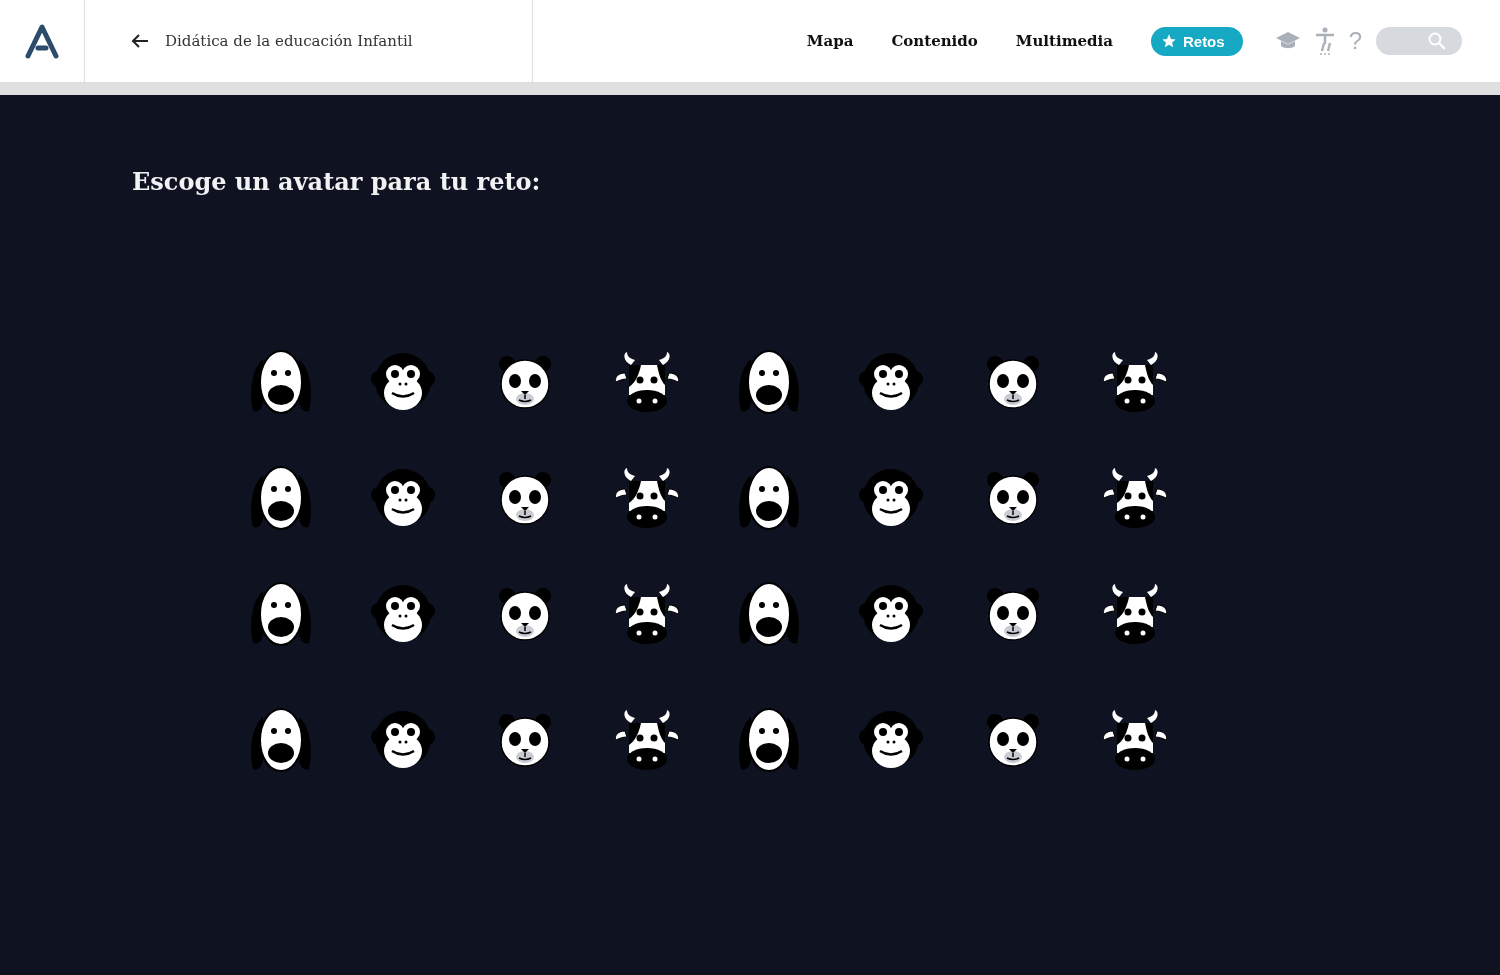 Image resolution: width=1500 pixels, height=975 pixels. Describe the element at coordinates (1168, 41) in the screenshot. I see `star-icon` at that location.